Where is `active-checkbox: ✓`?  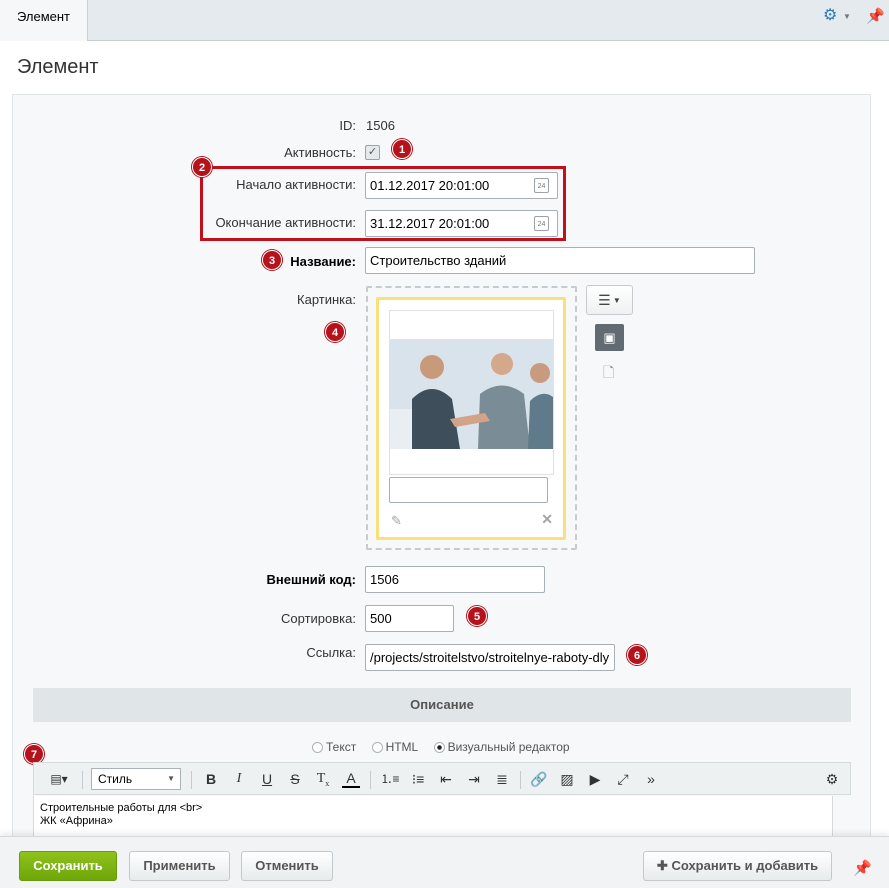
active-checkbox: ✓ is located at coordinates (372, 152).